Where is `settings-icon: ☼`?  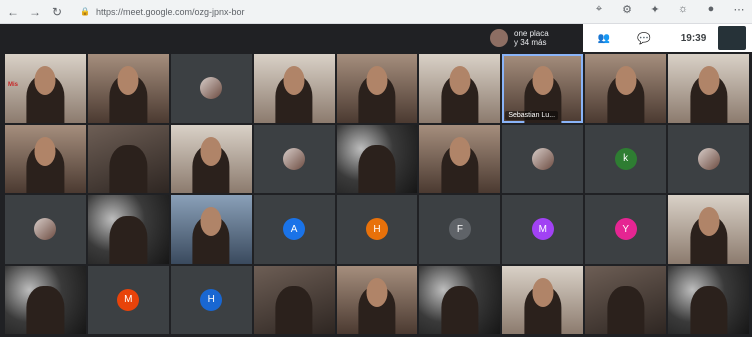
settings-icon: ☼ is located at coordinates (683, 9).